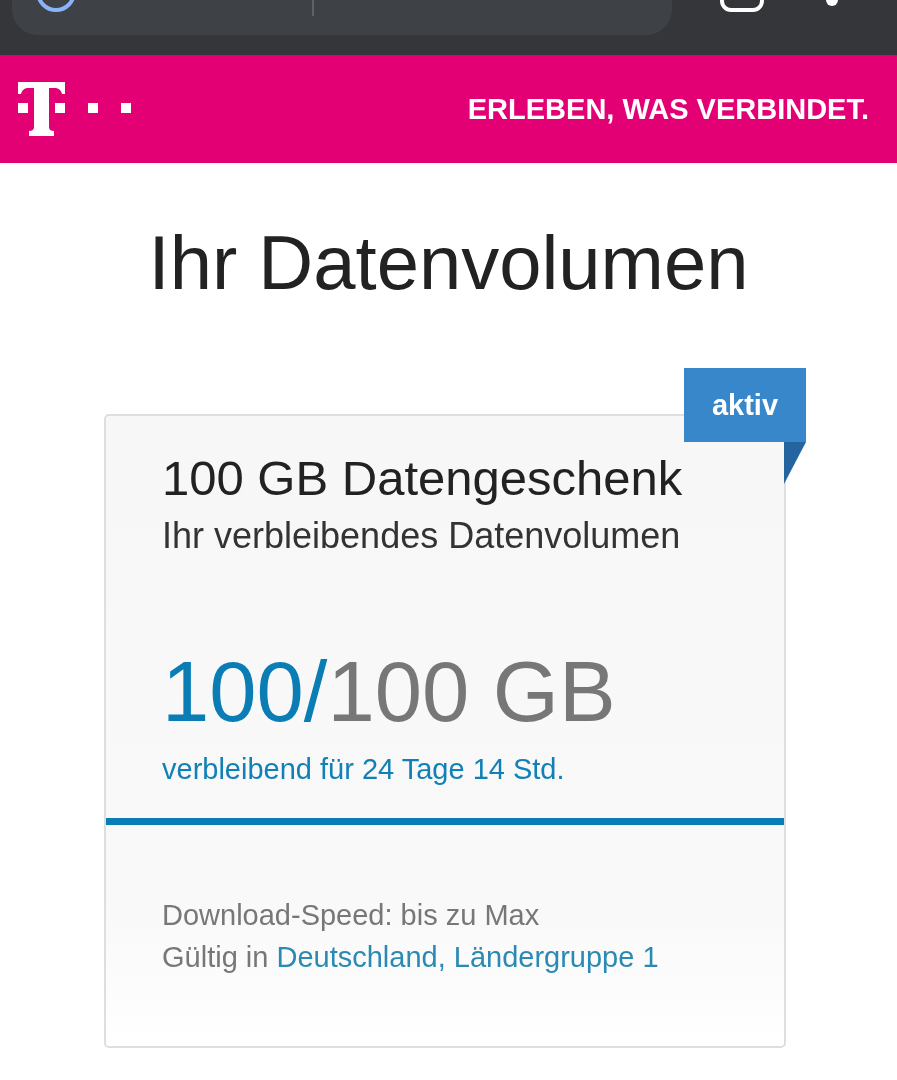 Image resolution: width=897 pixels, height=1080 pixels. I want to click on volume-reading: 100/100 GB, so click(389, 692).